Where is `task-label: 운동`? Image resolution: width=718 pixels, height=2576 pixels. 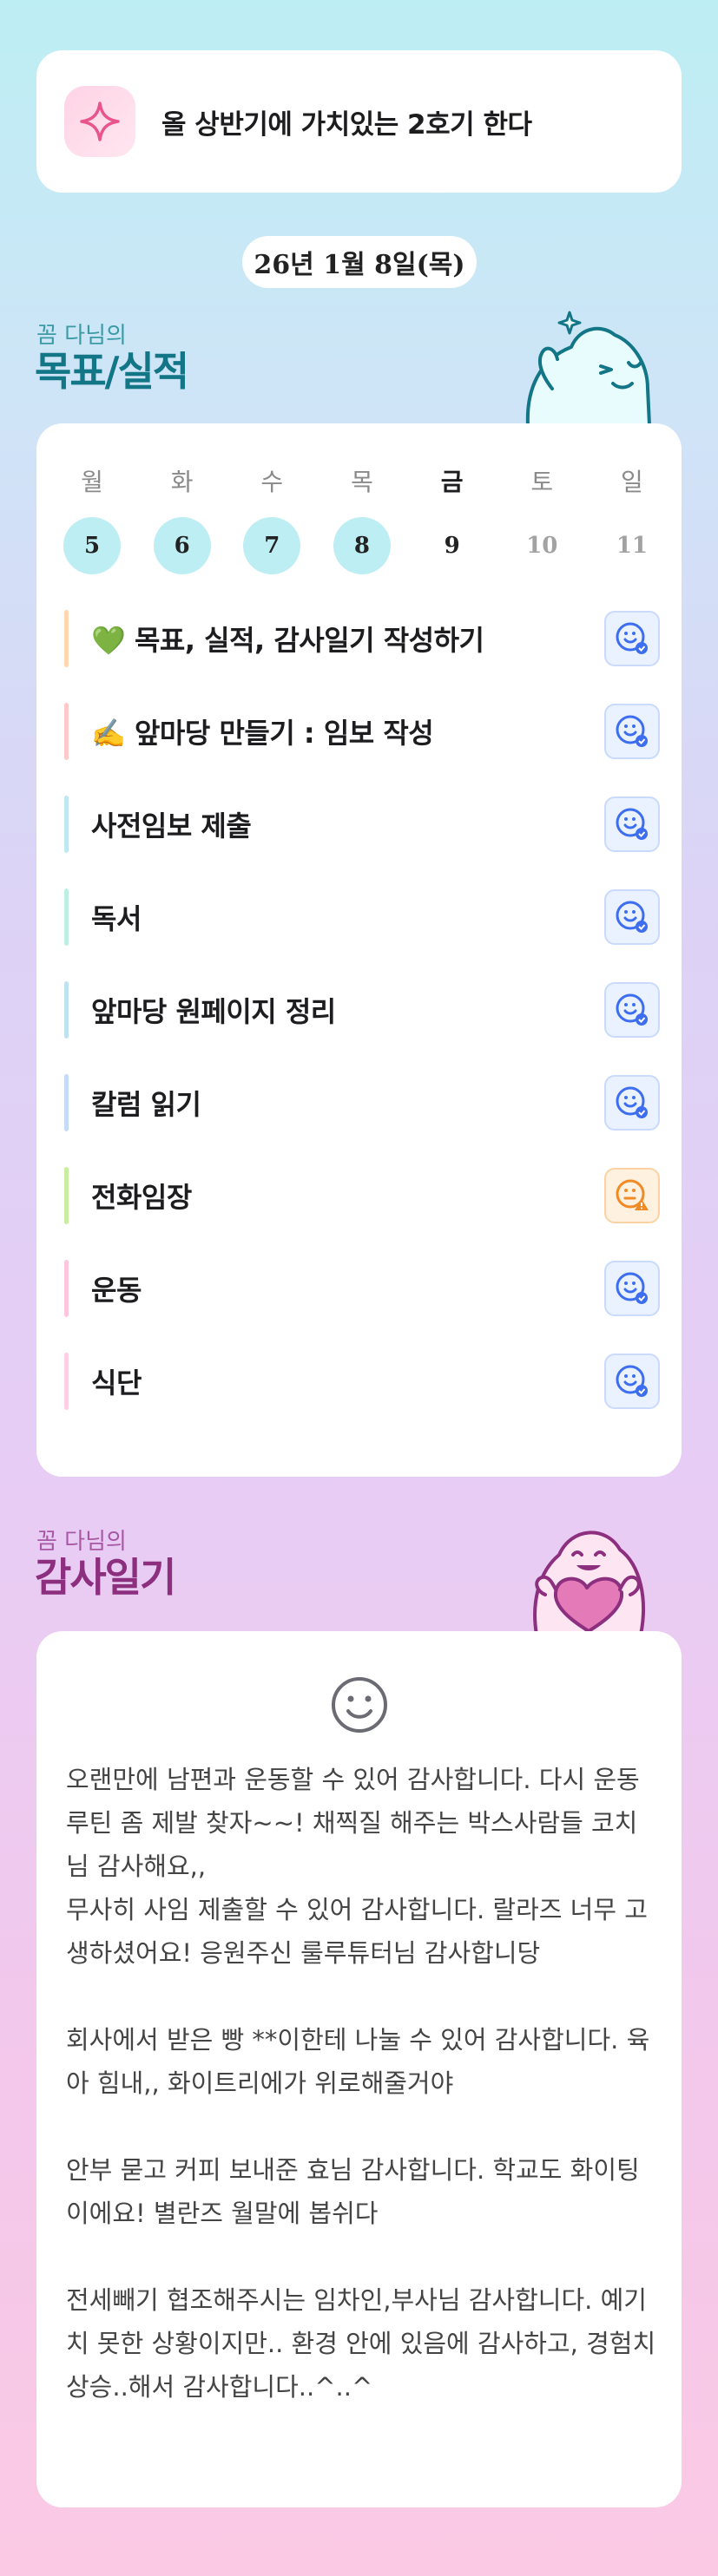
task-label: 운동 is located at coordinates (116, 1290).